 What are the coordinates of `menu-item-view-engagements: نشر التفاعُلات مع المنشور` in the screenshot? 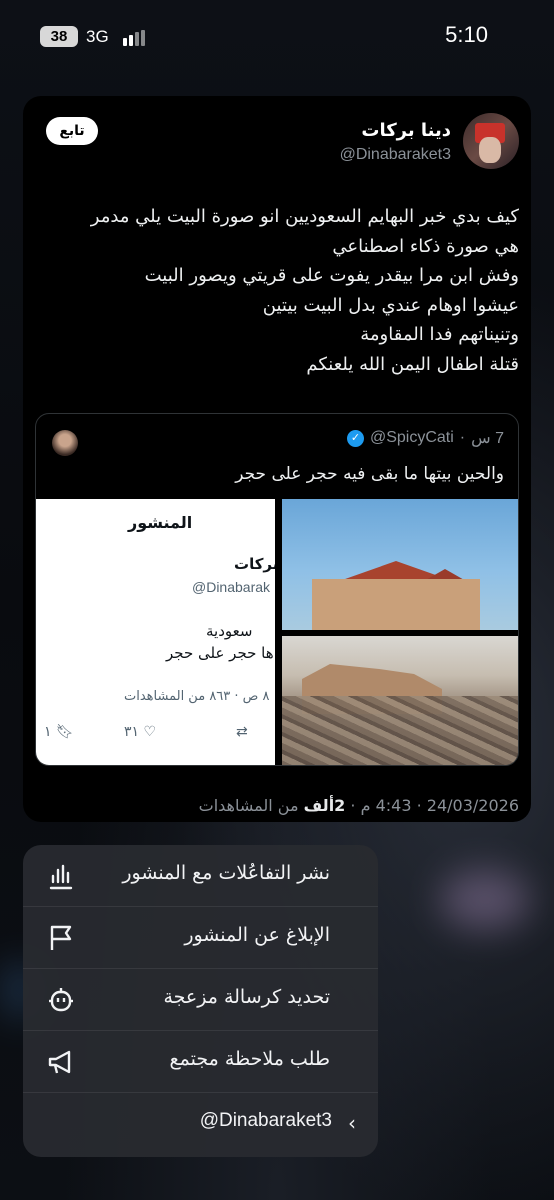 It's located at (200, 876).